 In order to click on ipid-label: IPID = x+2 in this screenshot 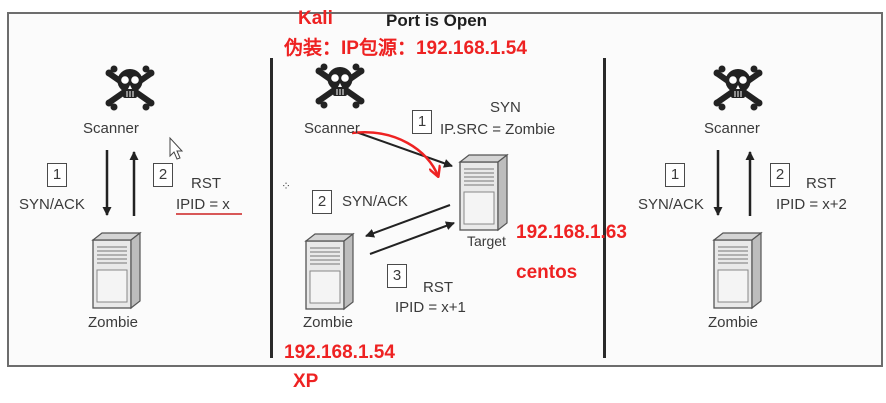, I will do `click(811, 204)`.